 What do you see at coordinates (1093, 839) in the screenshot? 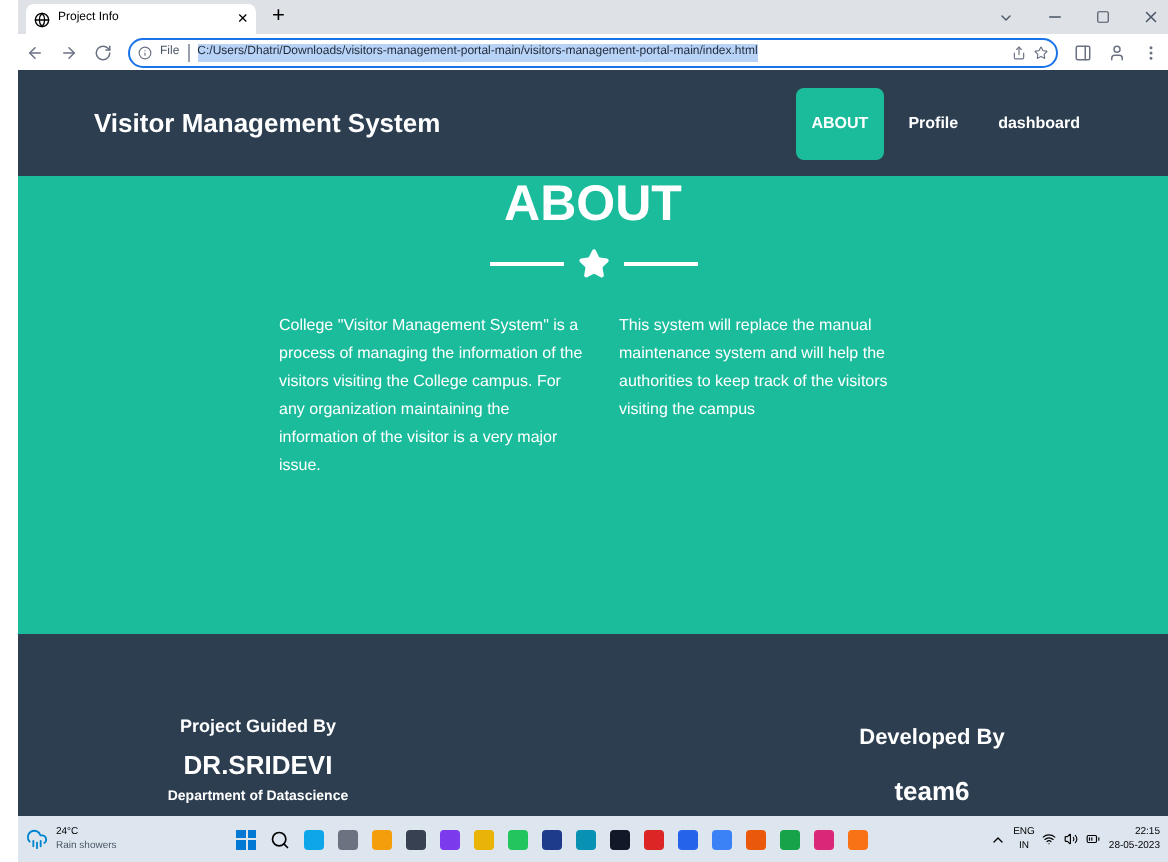
I see `battery-icon` at bounding box center [1093, 839].